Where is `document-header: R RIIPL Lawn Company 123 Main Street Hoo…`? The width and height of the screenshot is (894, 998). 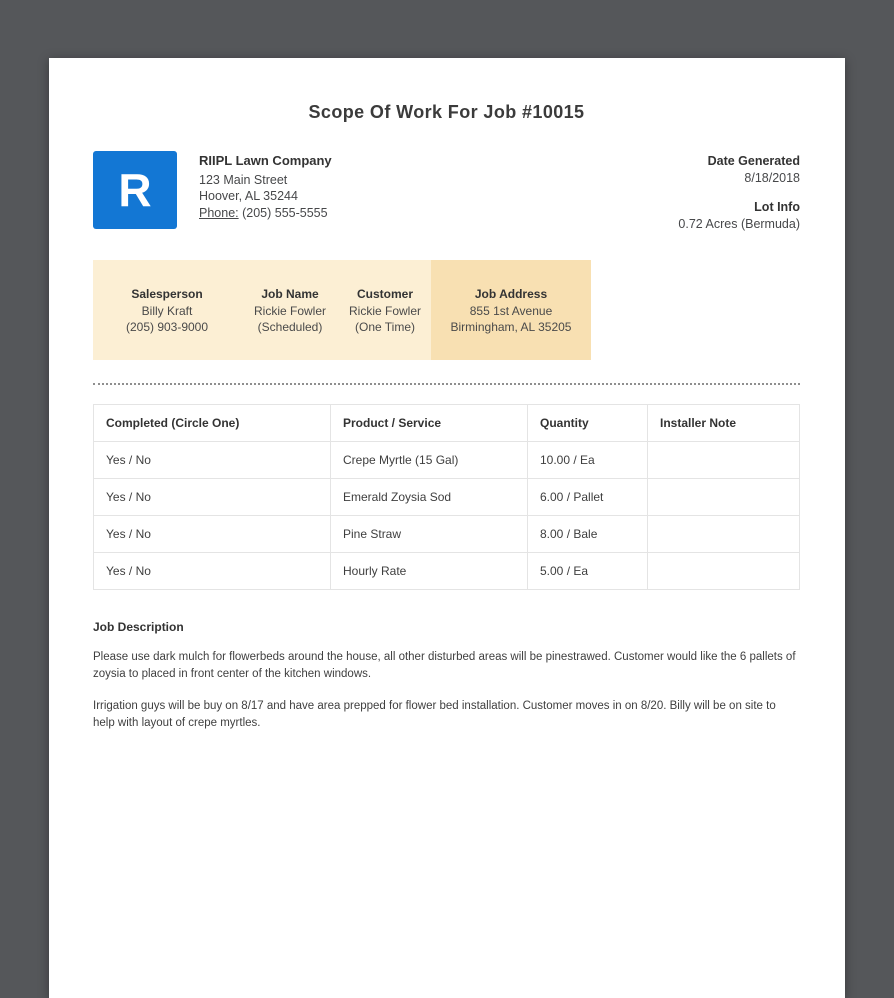
document-header: R RIIPL Lawn Company 123 Main Street Hoo… is located at coordinates (446, 191).